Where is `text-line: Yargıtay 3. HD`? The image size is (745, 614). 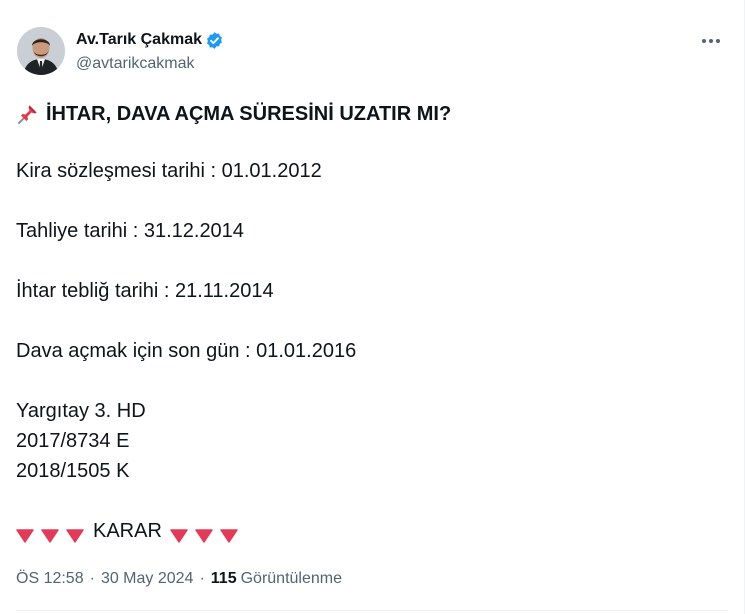 text-line: Yargıtay 3. HD is located at coordinates (81, 411).